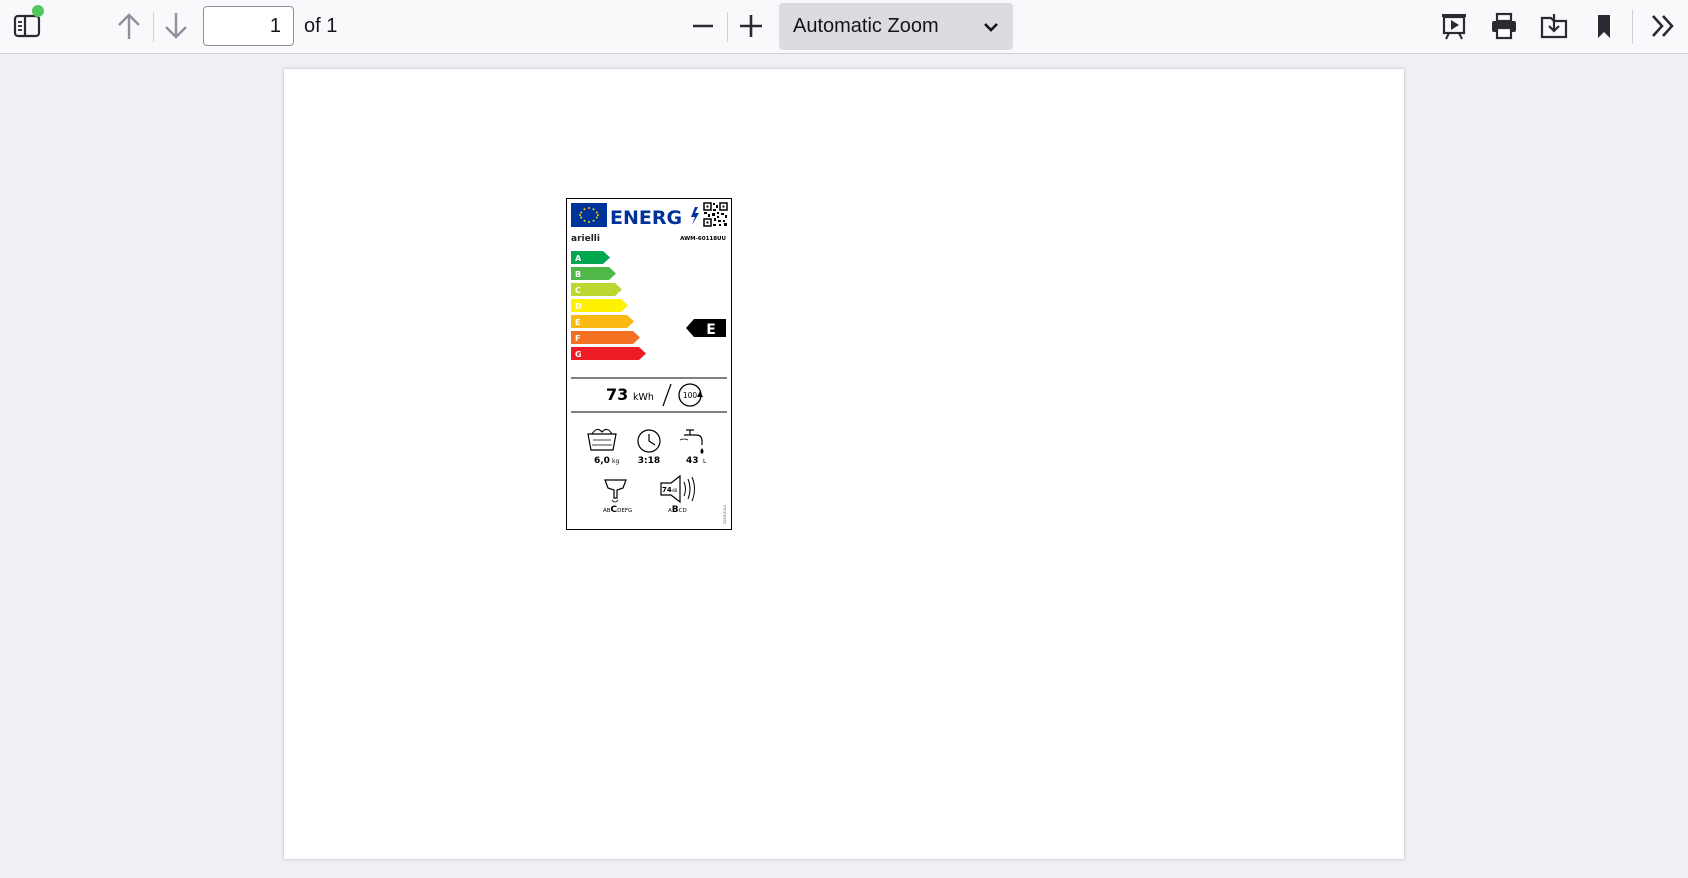  What do you see at coordinates (692, 461) in the screenshot?
I see `water-consumption-value: 43` at bounding box center [692, 461].